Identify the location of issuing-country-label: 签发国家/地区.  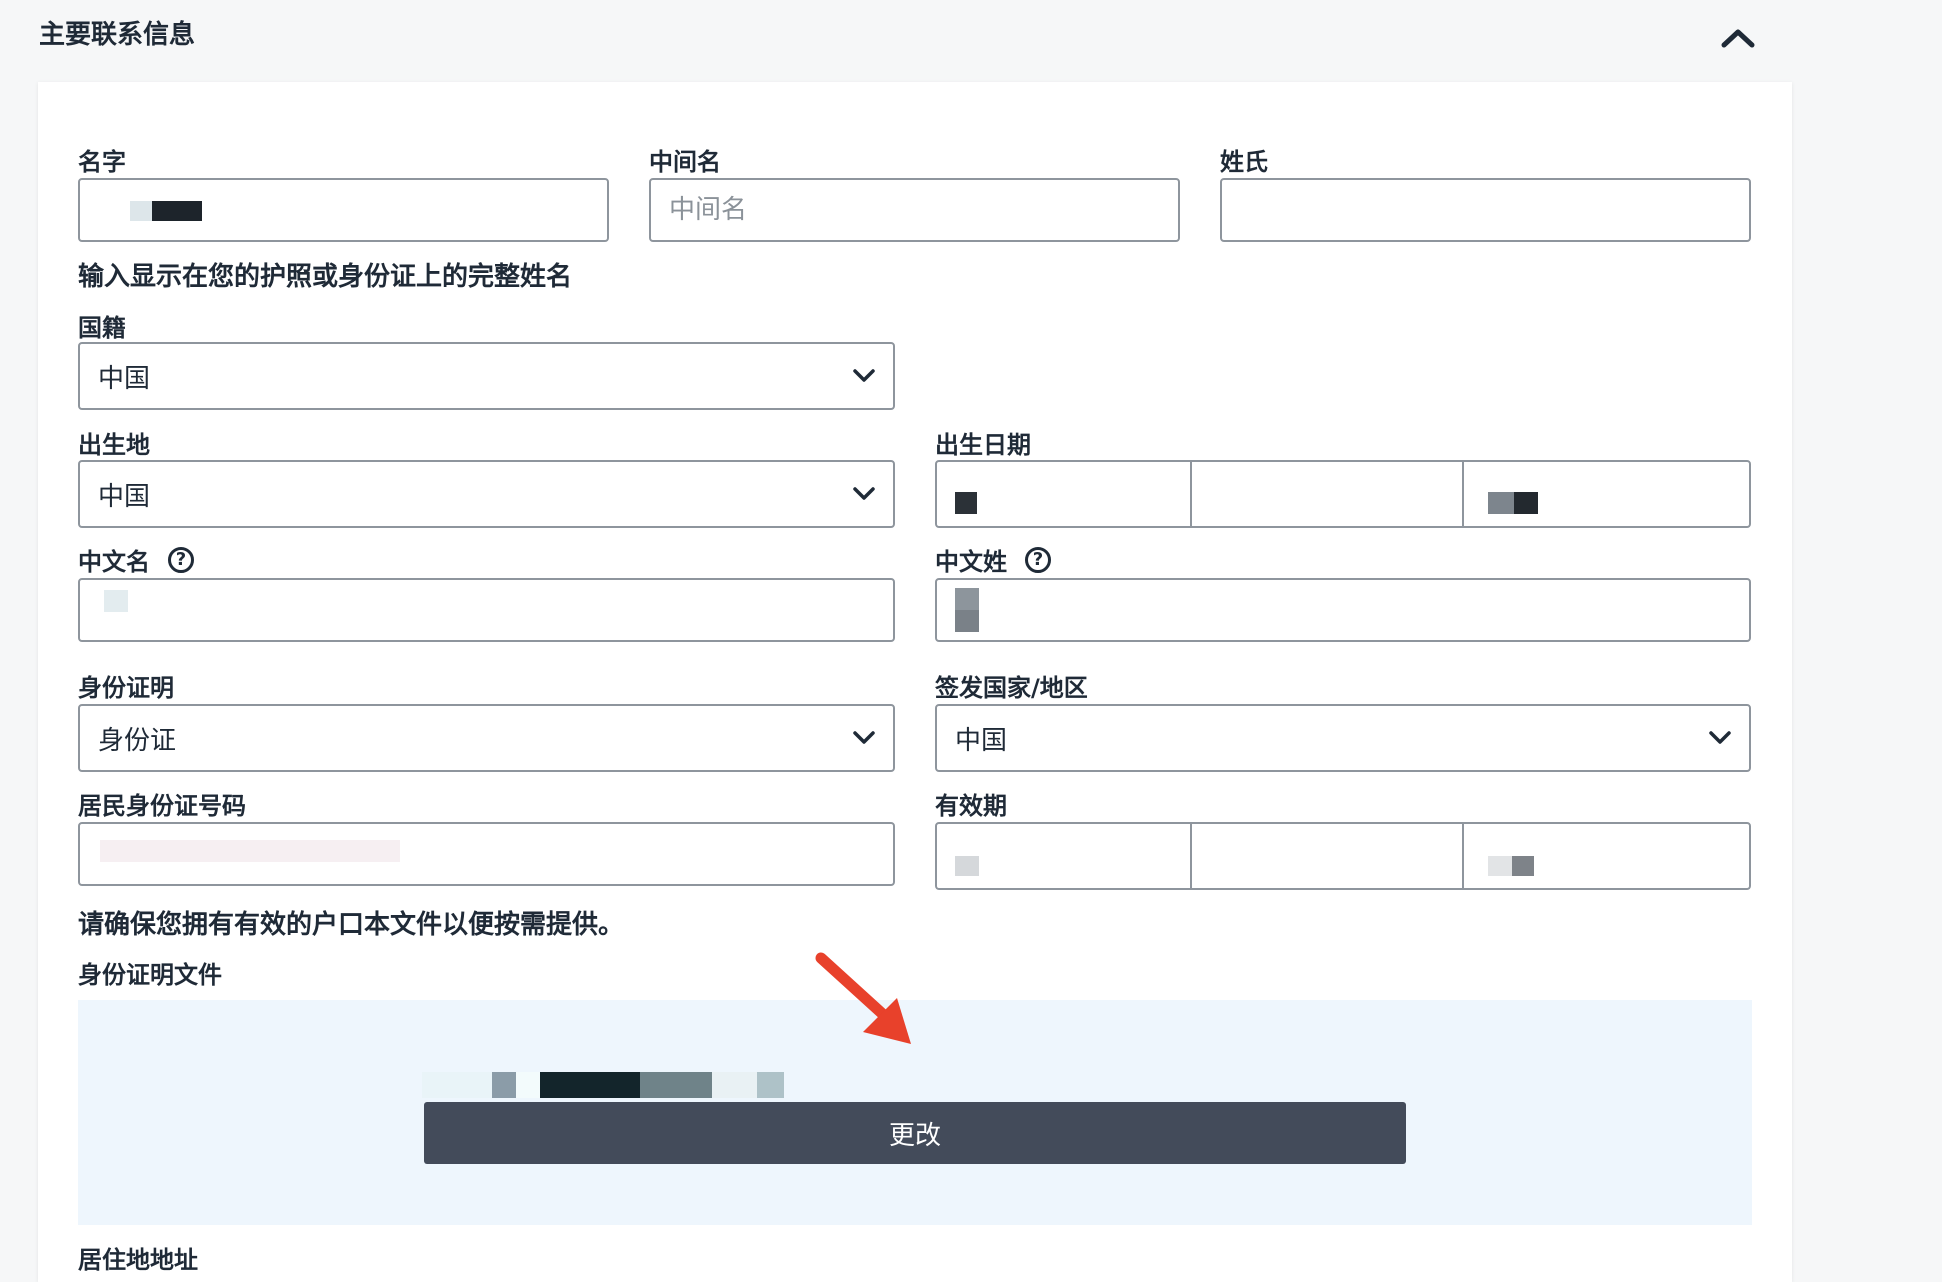
(1011, 688).